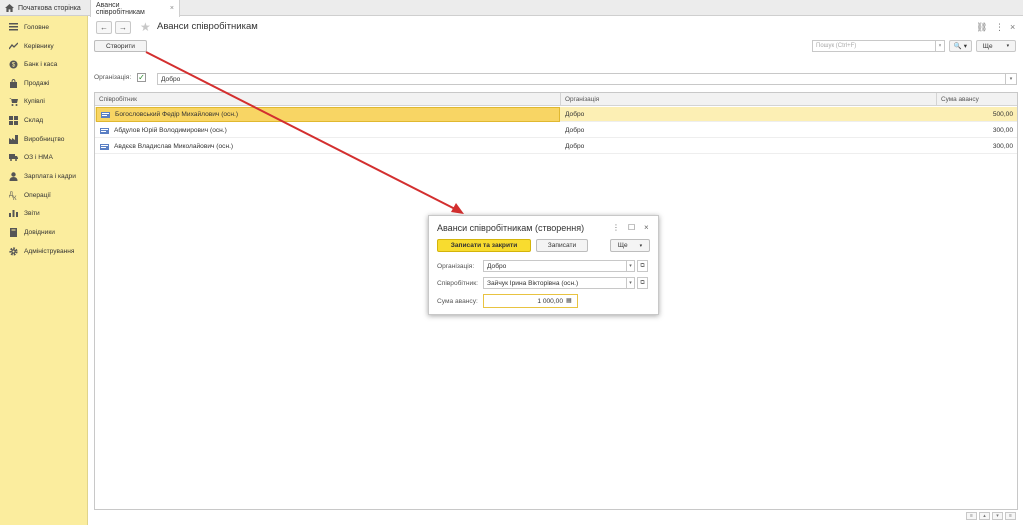  Describe the element at coordinates (13, 213) in the screenshot. I see `bar-chart-icon` at that location.